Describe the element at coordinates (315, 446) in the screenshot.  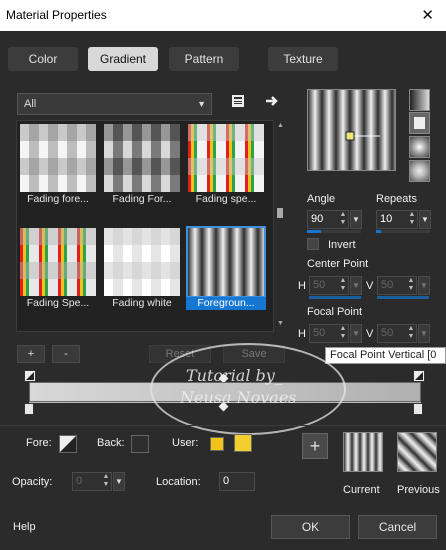
I see `add-to-swatches-button: +` at that location.